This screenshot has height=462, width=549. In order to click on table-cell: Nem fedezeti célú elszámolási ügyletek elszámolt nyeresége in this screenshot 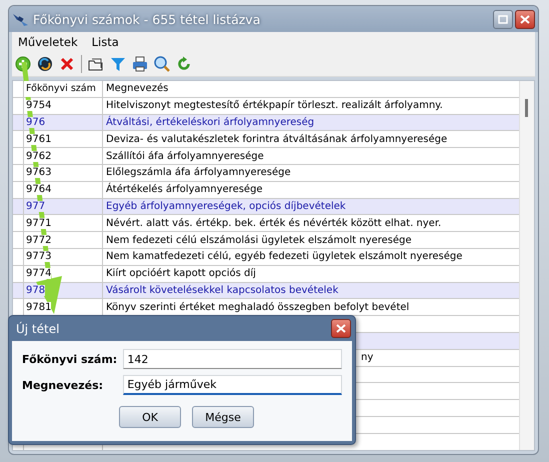, I will do `click(259, 240)`.